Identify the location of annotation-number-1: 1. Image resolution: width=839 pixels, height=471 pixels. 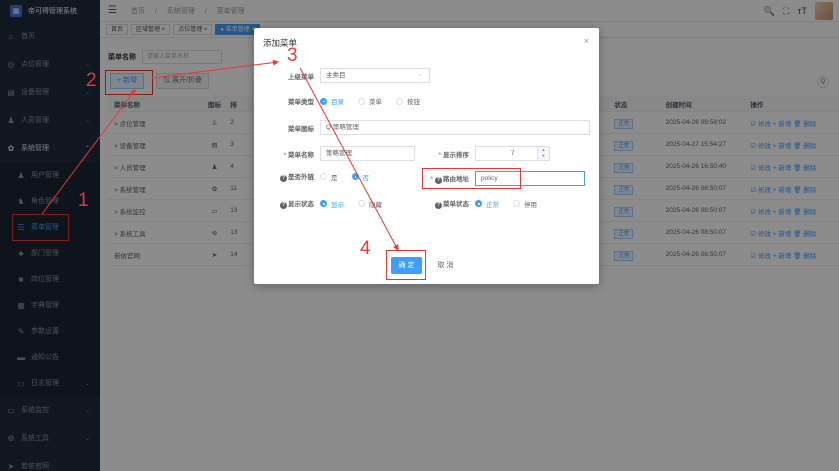
(83, 200).